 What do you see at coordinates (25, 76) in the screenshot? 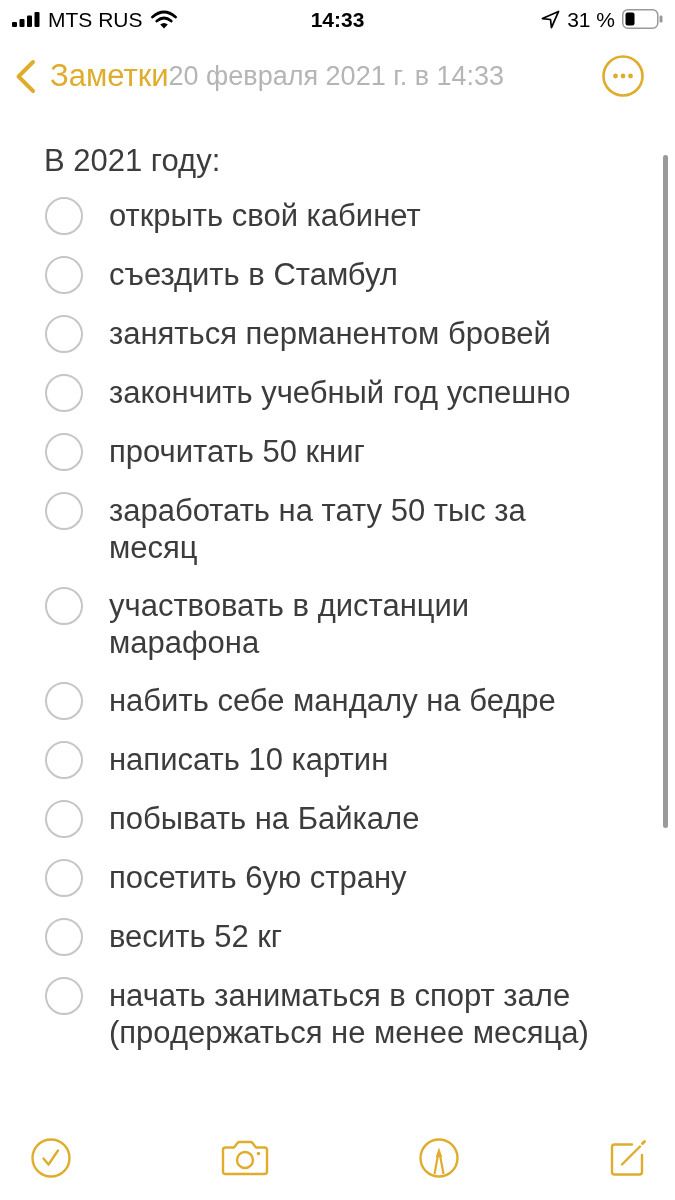
I see `chevron-left-icon` at bounding box center [25, 76].